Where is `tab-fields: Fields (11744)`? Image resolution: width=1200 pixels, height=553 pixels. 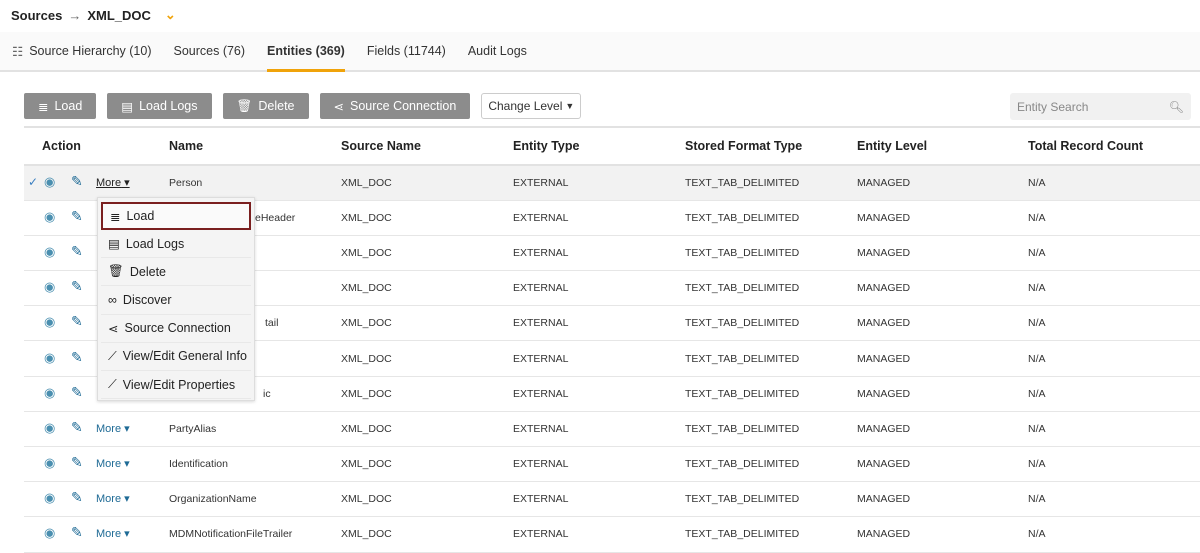 tab-fields: Fields (11744) is located at coordinates (406, 51).